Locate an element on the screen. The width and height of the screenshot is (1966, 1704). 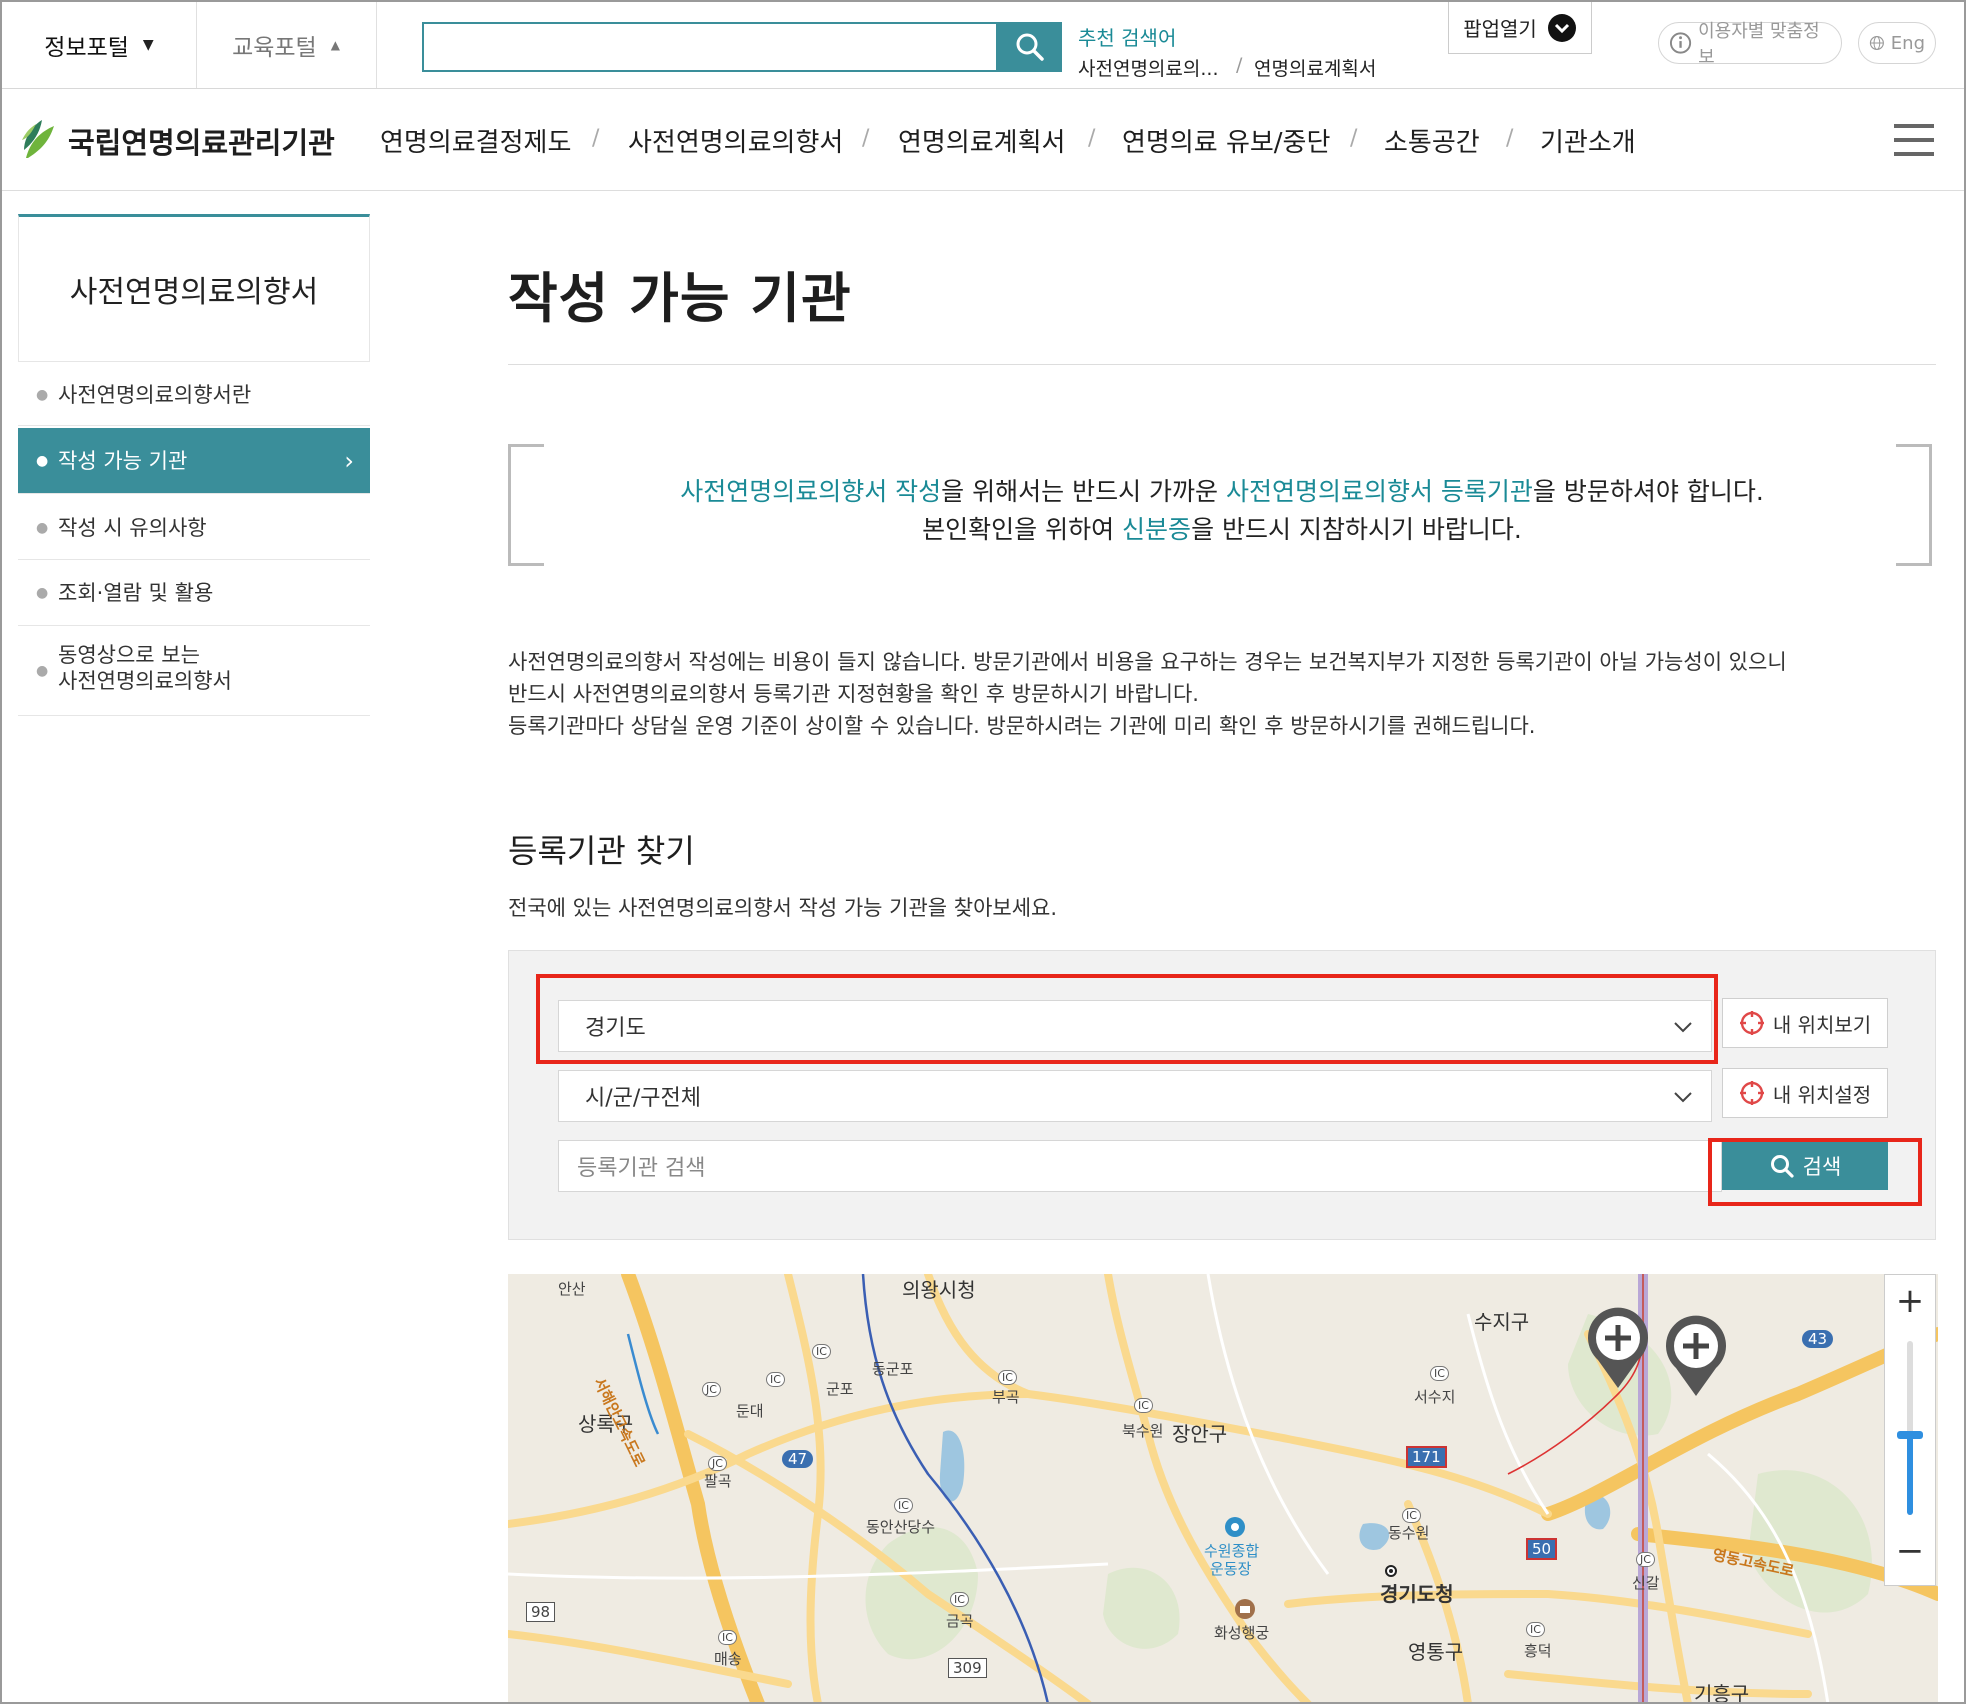
map-label: 안산 is located at coordinates (572, 1289).